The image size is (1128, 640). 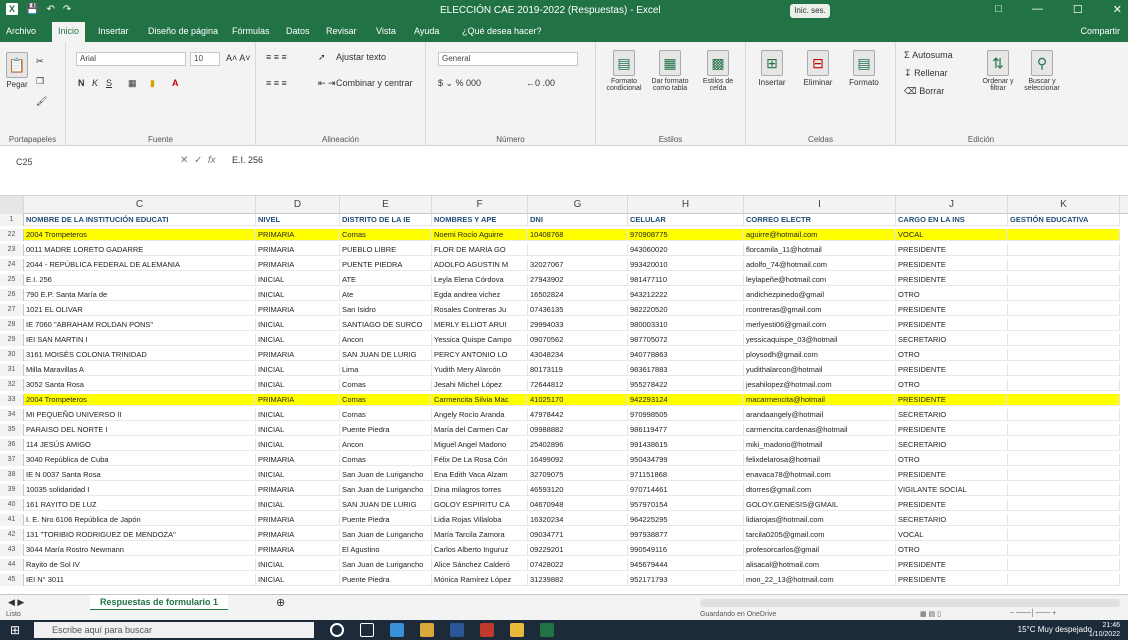 What do you see at coordinates (12, 400) in the screenshot?
I see `row-number: 33` at bounding box center [12, 400].